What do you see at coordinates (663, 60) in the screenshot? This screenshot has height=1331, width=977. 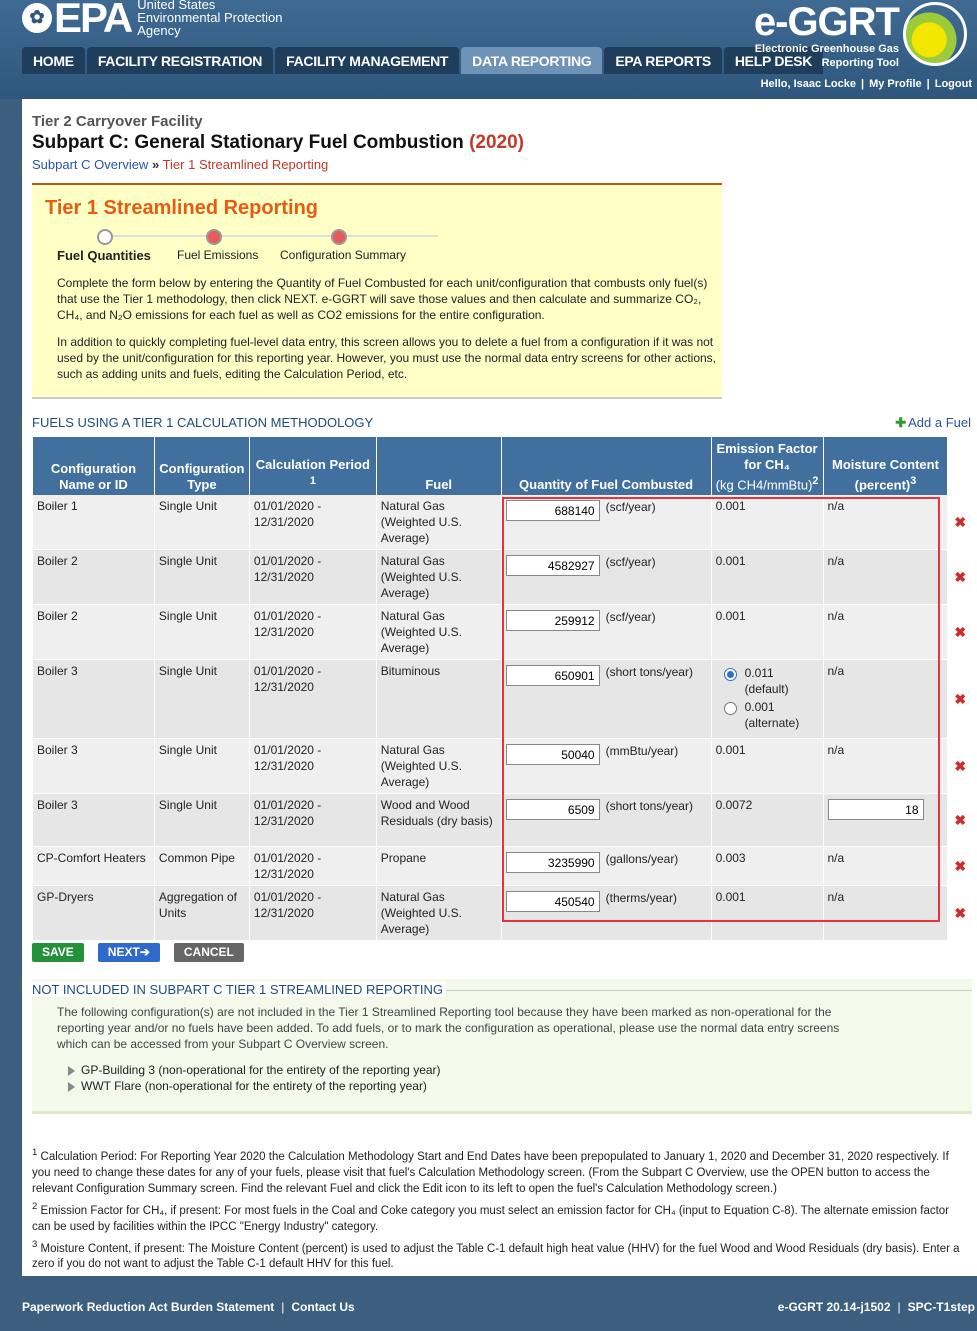 I see `nav-tab-epa-reports: EPA REPORTS` at bounding box center [663, 60].